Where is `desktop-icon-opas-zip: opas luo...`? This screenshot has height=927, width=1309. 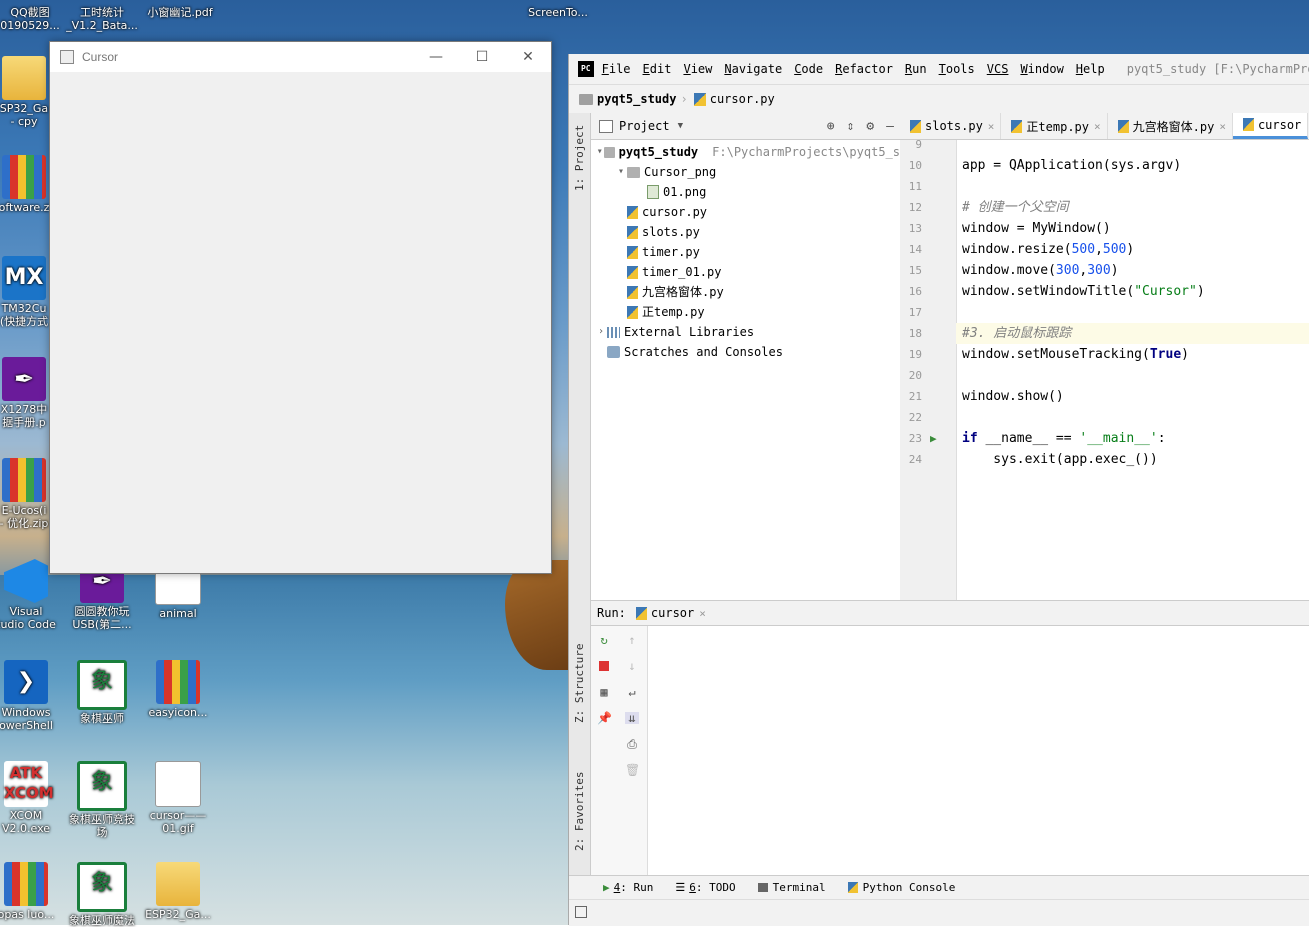 desktop-icon-opas-zip: opas luo... is located at coordinates (31, 891).